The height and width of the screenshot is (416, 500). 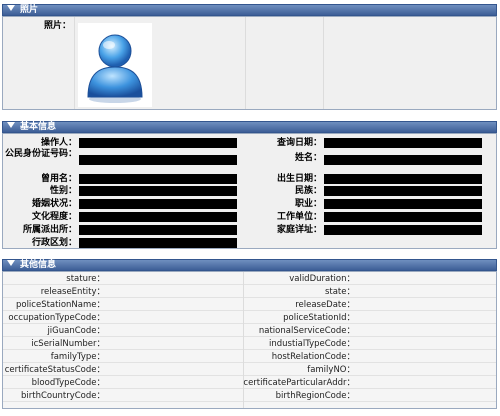 What do you see at coordinates (68, 344) in the screenshot?
I see `field-label-ic-serial-number: icSerialNumber：` at bounding box center [68, 344].